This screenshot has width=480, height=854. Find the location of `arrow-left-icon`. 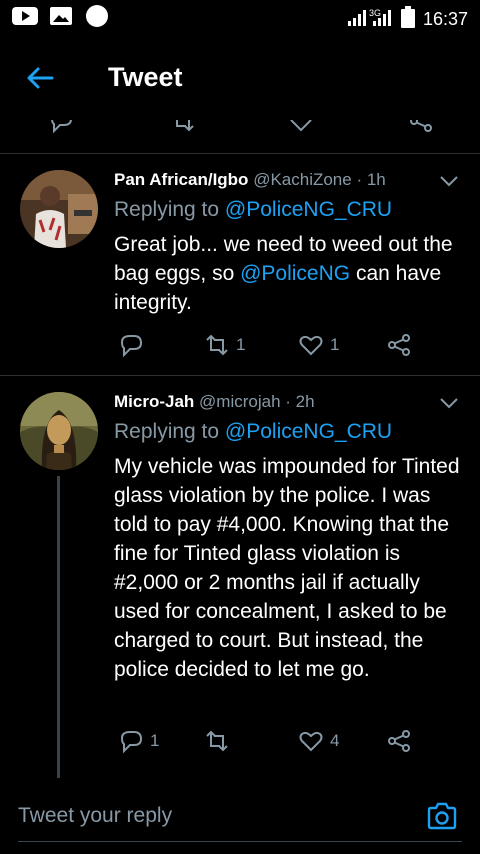

arrow-left-icon is located at coordinates (40, 78).